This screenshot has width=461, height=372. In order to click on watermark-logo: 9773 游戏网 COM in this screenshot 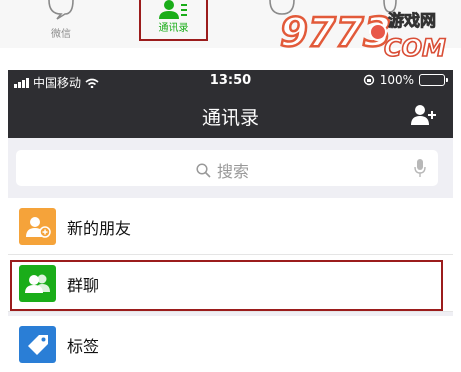, I will do `click(363, 36)`.